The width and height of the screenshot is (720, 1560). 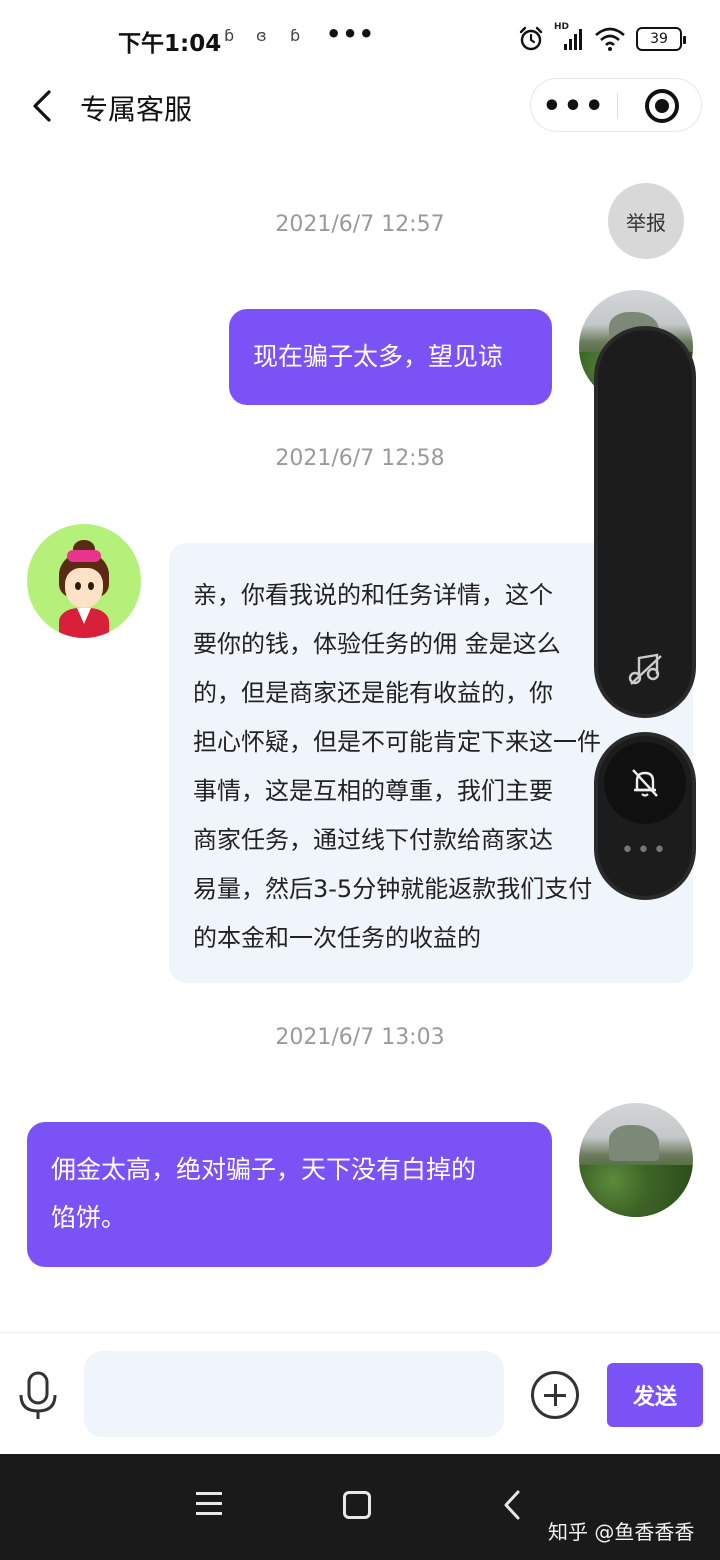 What do you see at coordinates (264, 1169) in the screenshot?
I see `message-line: 佣金太高，绝对骗子，天下没有白掉的` at bounding box center [264, 1169].